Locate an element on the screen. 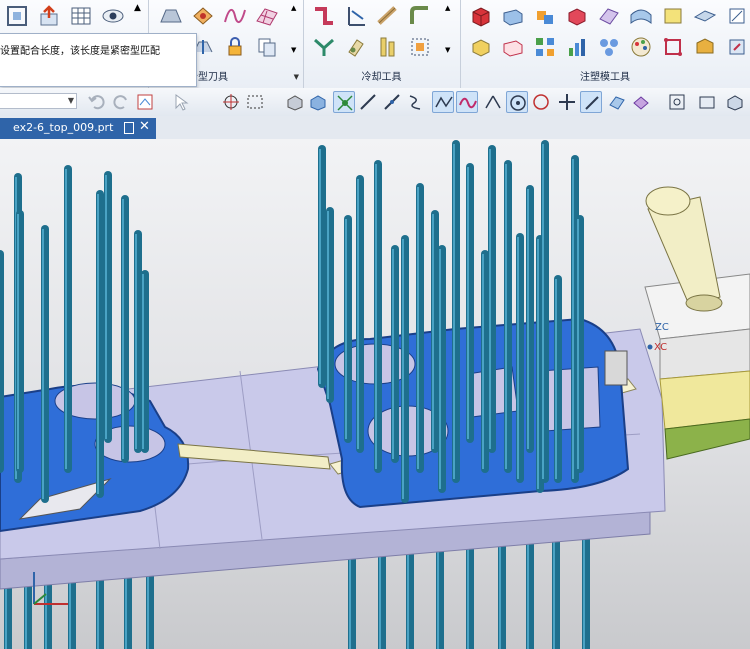 Image resolution: width=750 pixels, height=649 pixels. solid-body-icon is located at coordinates (295, 102).